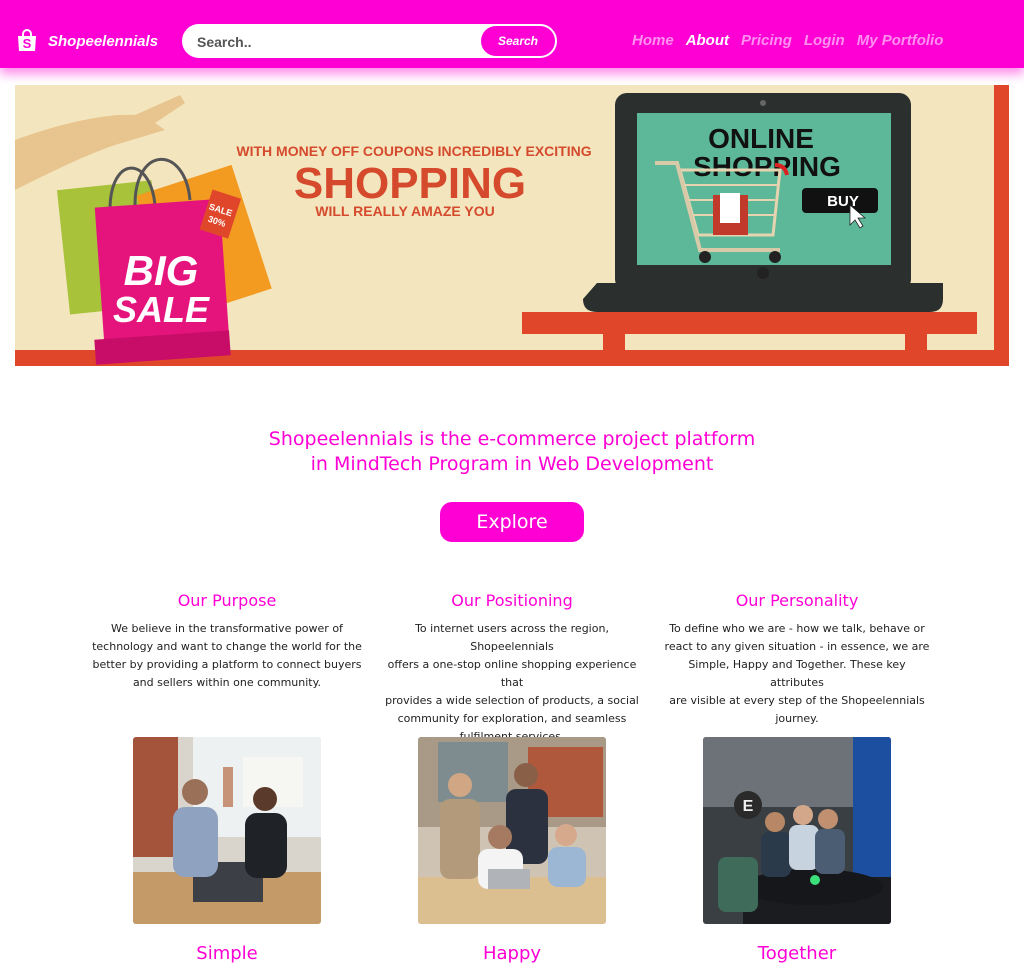 This screenshot has width=1024, height=972. What do you see at coordinates (767, 166) in the screenshot?
I see `screen-text-shopping: SHOPPING` at bounding box center [767, 166].